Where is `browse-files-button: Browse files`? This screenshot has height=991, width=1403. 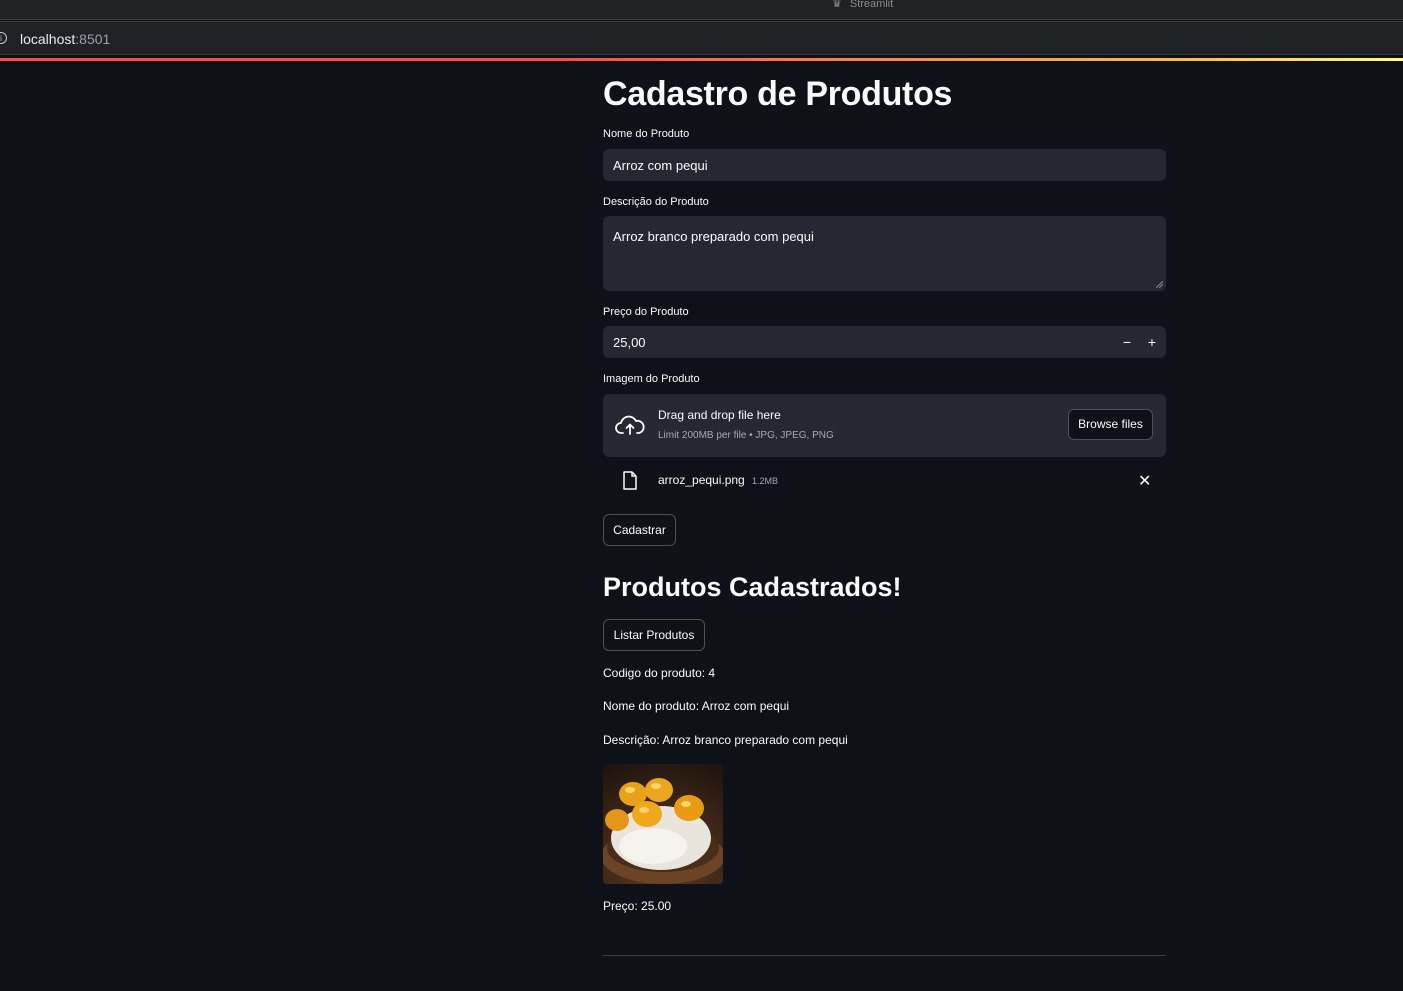 browse-files-button: Browse files is located at coordinates (1110, 424).